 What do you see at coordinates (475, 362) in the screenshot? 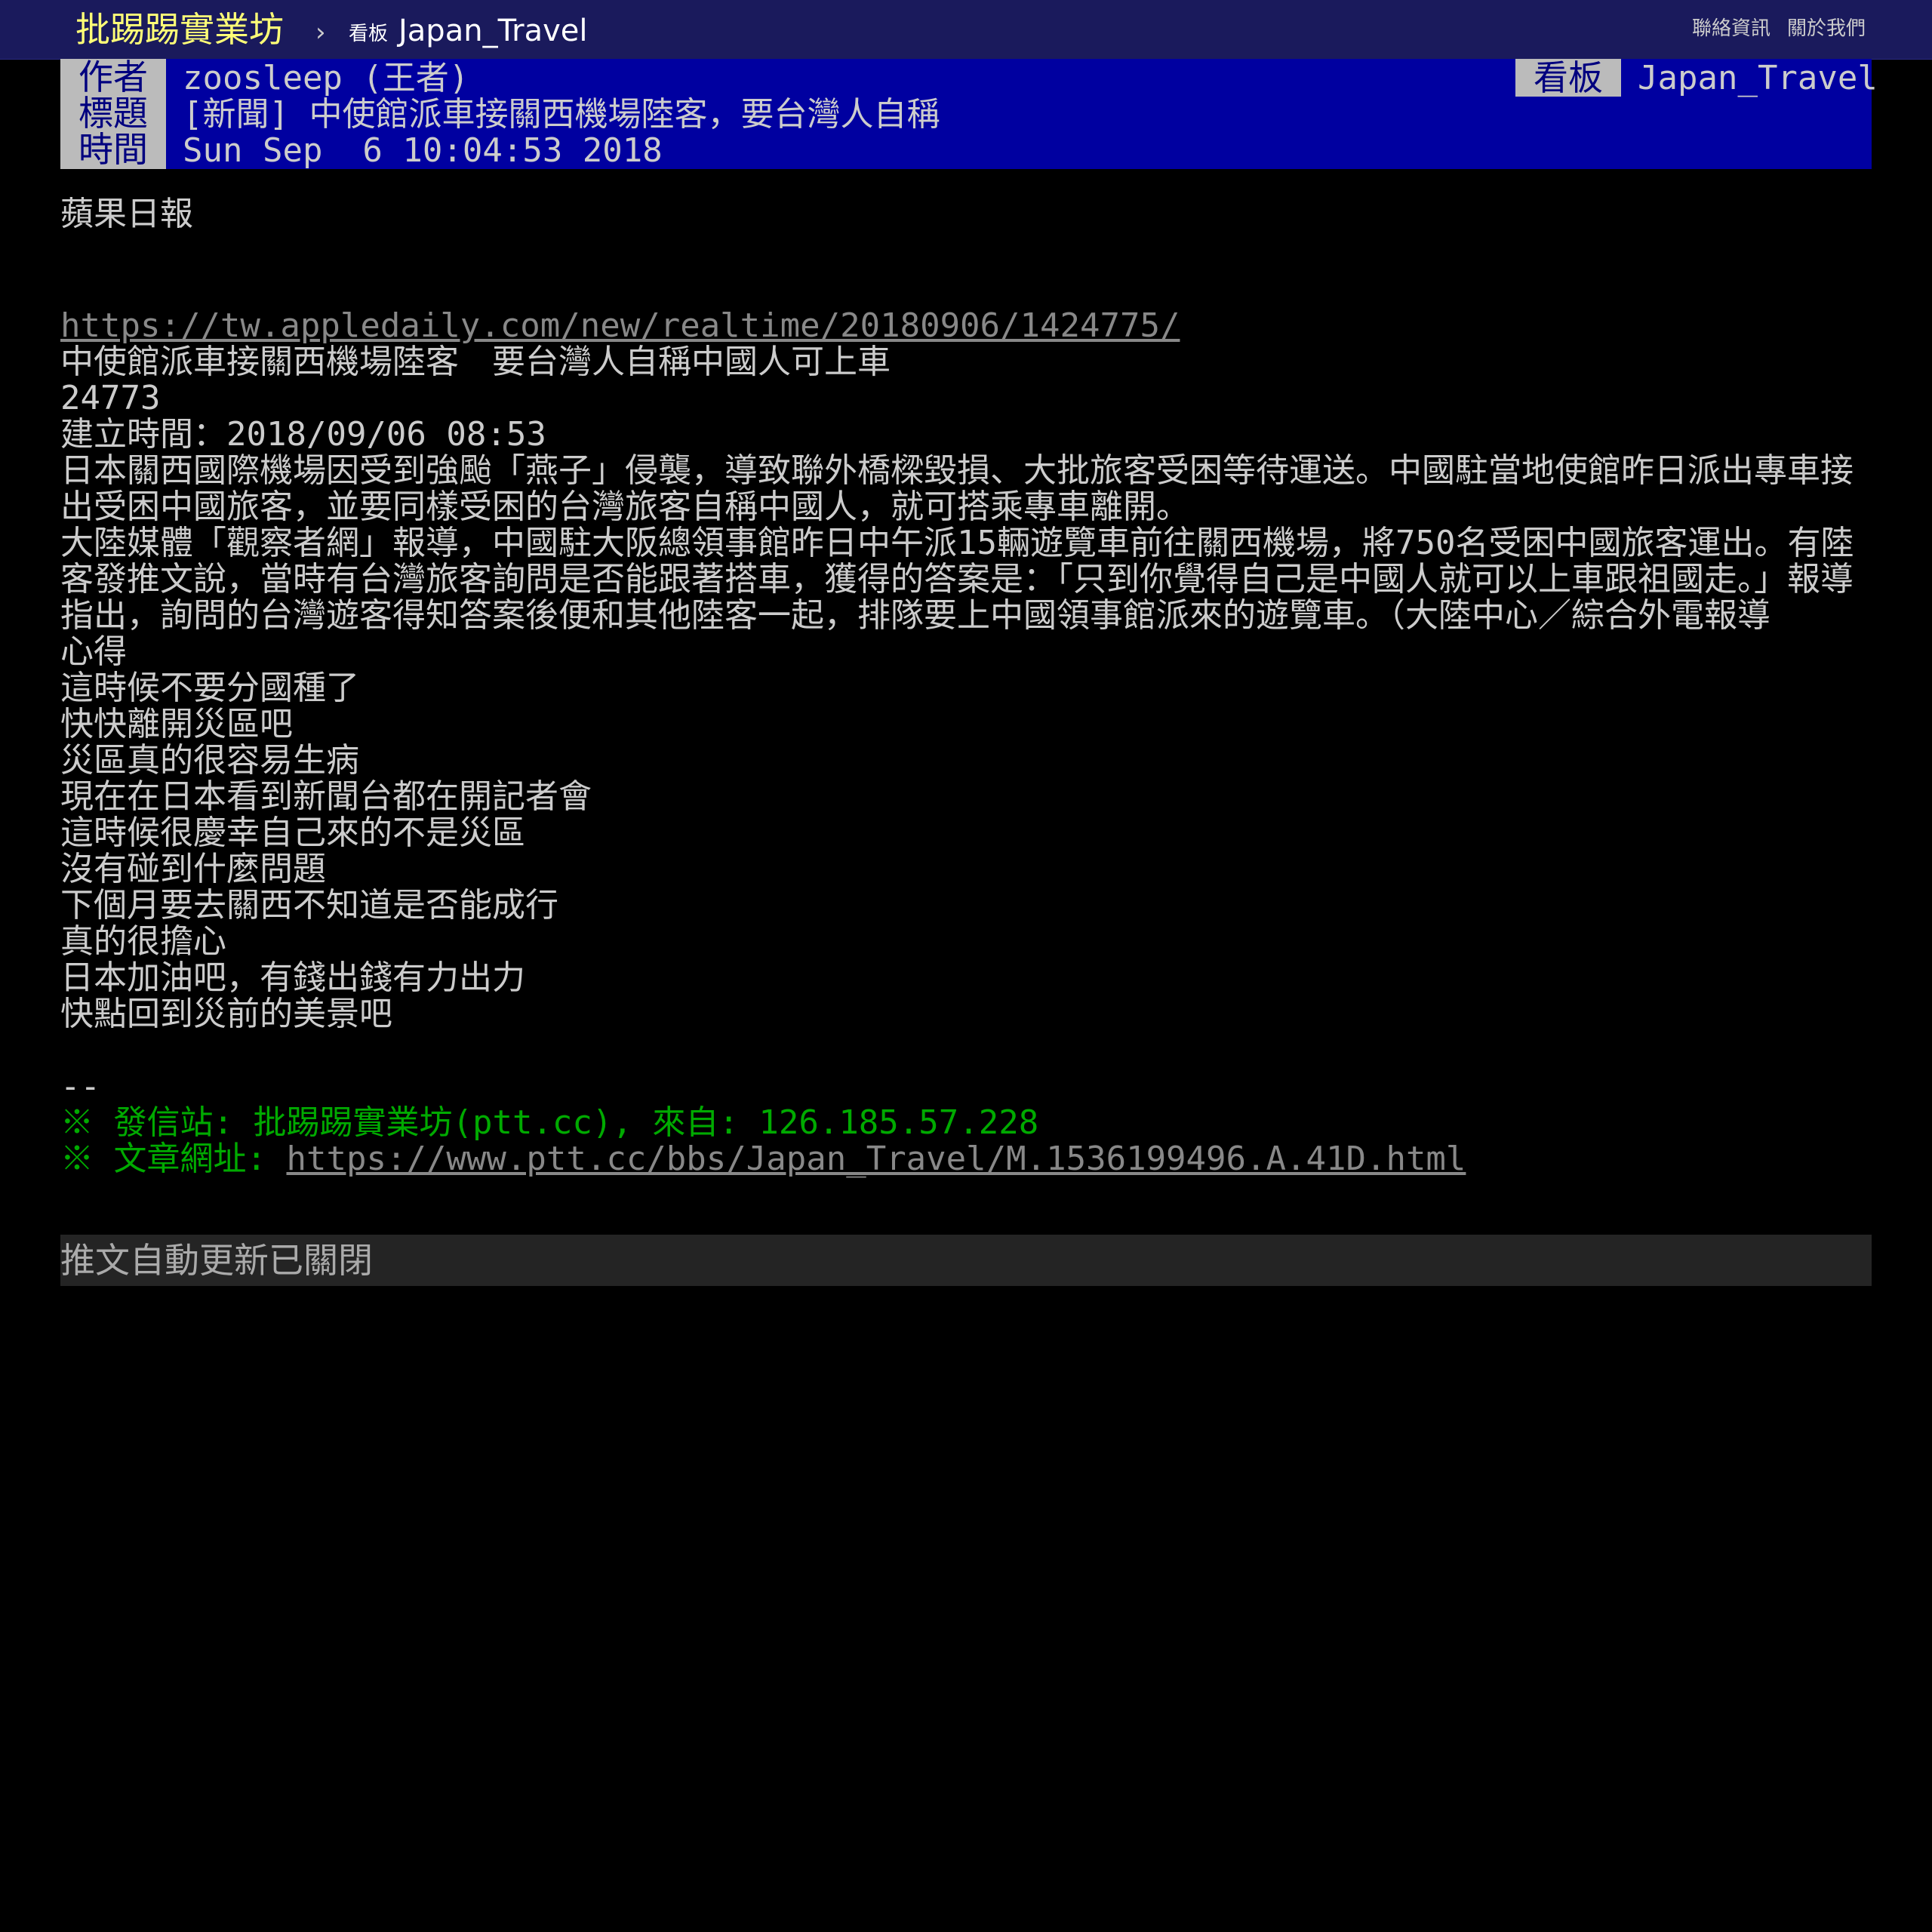
I see `article-body-line: 中使館派車接關西機場陸客 要台灣人自稱中國人可上車` at bounding box center [475, 362].